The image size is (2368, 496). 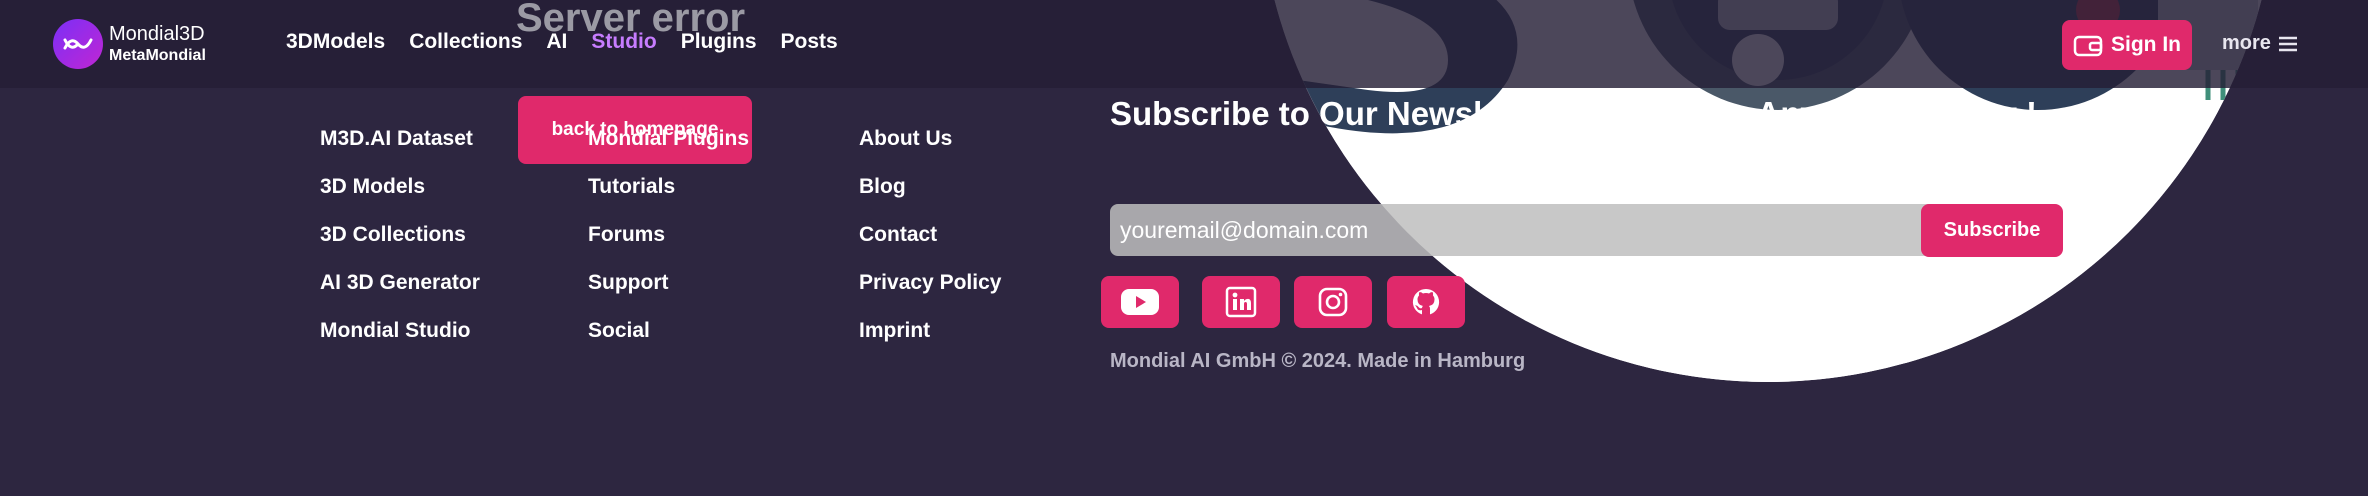 I want to click on sign-in-button: Sign In, so click(x=2127, y=45).